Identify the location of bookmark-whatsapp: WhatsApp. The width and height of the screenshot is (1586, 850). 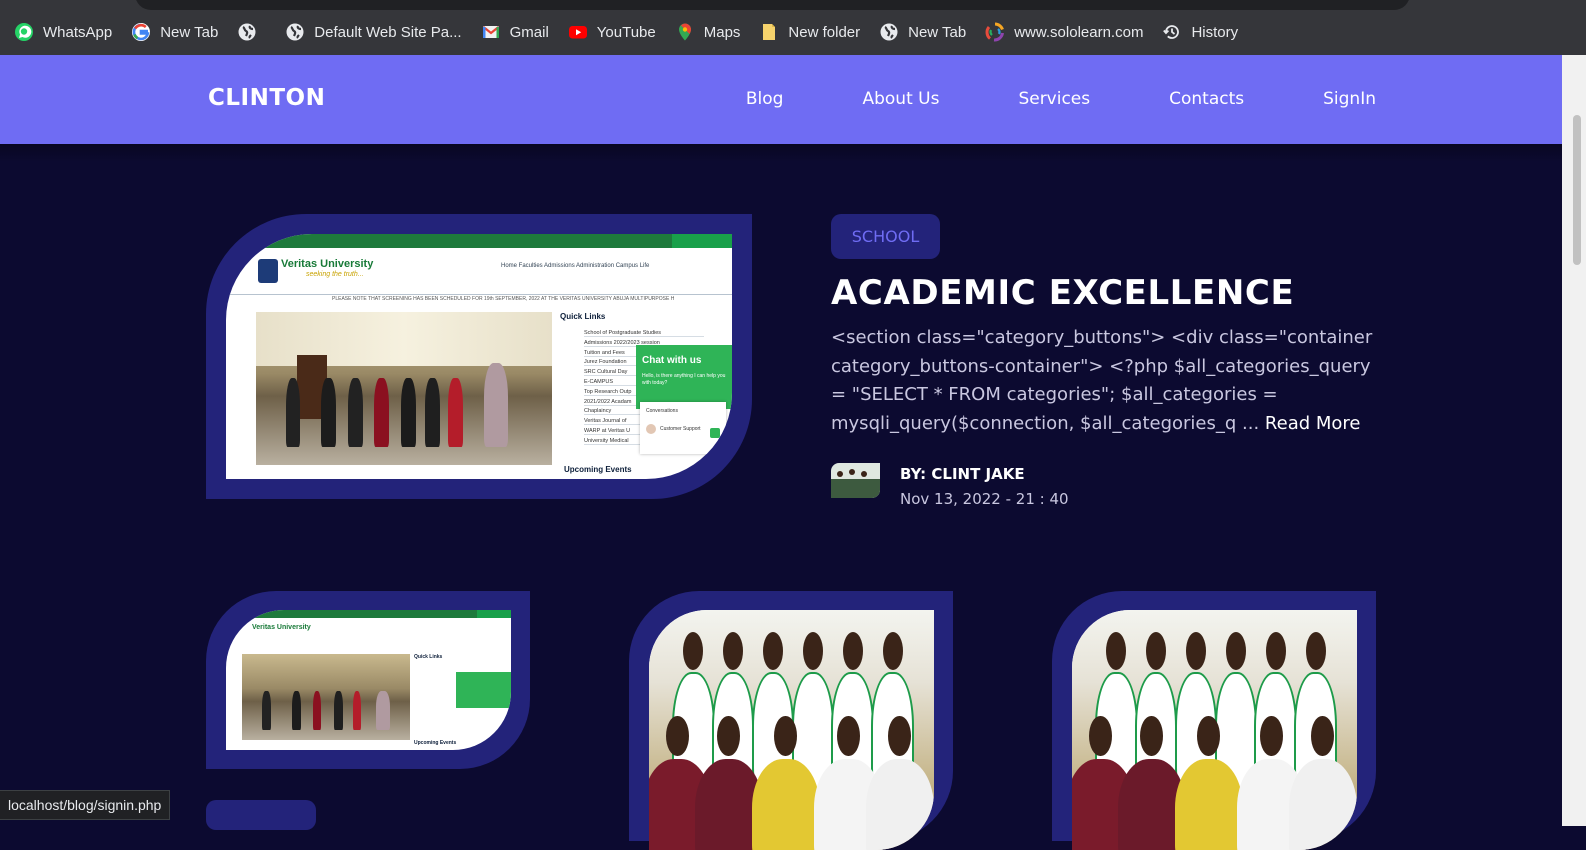
(63, 32).